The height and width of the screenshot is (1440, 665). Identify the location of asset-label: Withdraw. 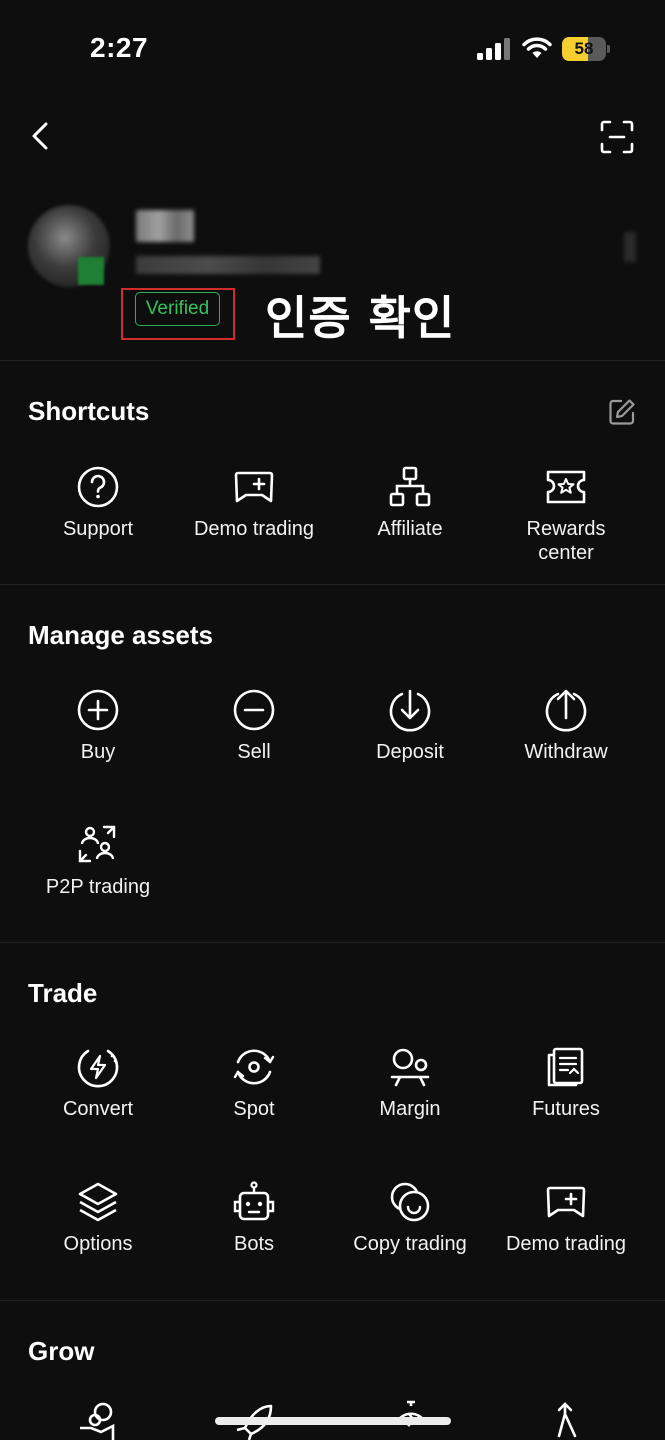
(566, 752).